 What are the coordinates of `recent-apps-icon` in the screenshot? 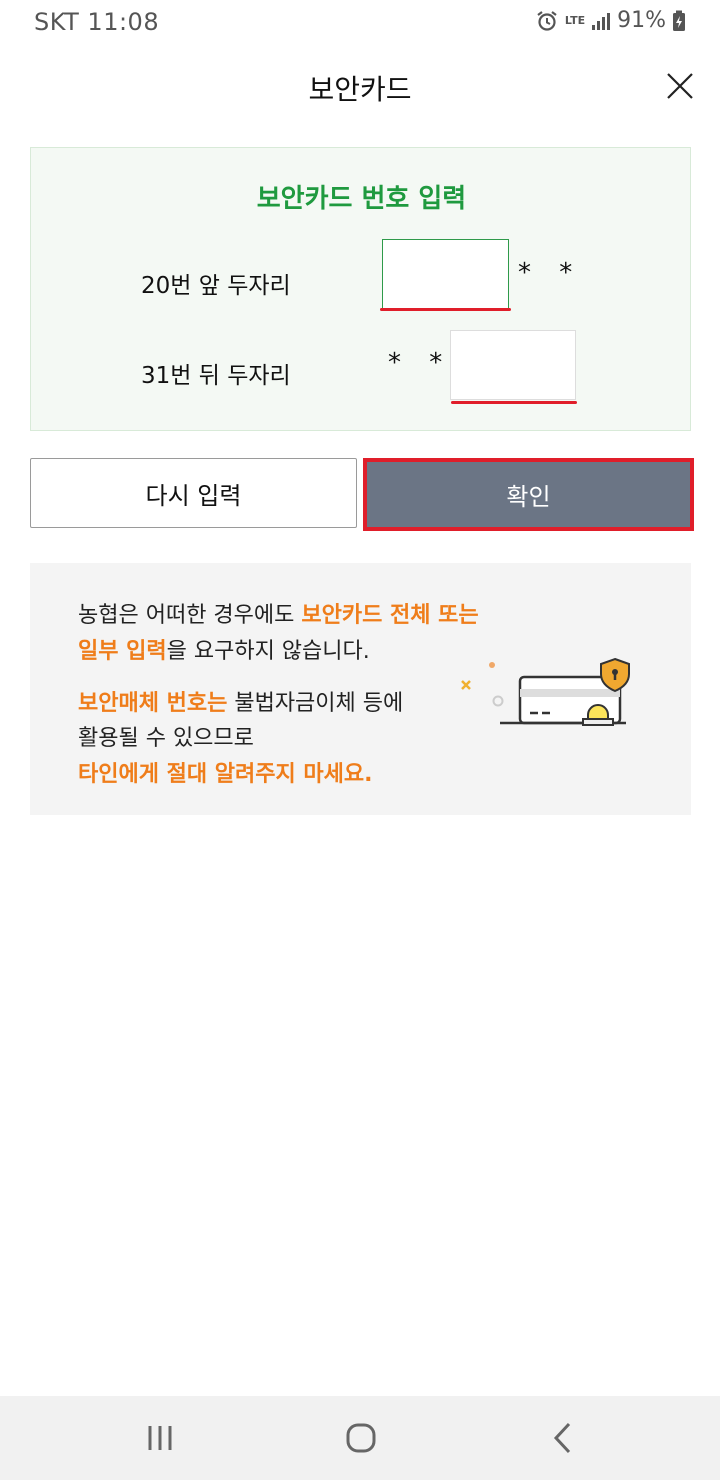 It's located at (160, 1438).